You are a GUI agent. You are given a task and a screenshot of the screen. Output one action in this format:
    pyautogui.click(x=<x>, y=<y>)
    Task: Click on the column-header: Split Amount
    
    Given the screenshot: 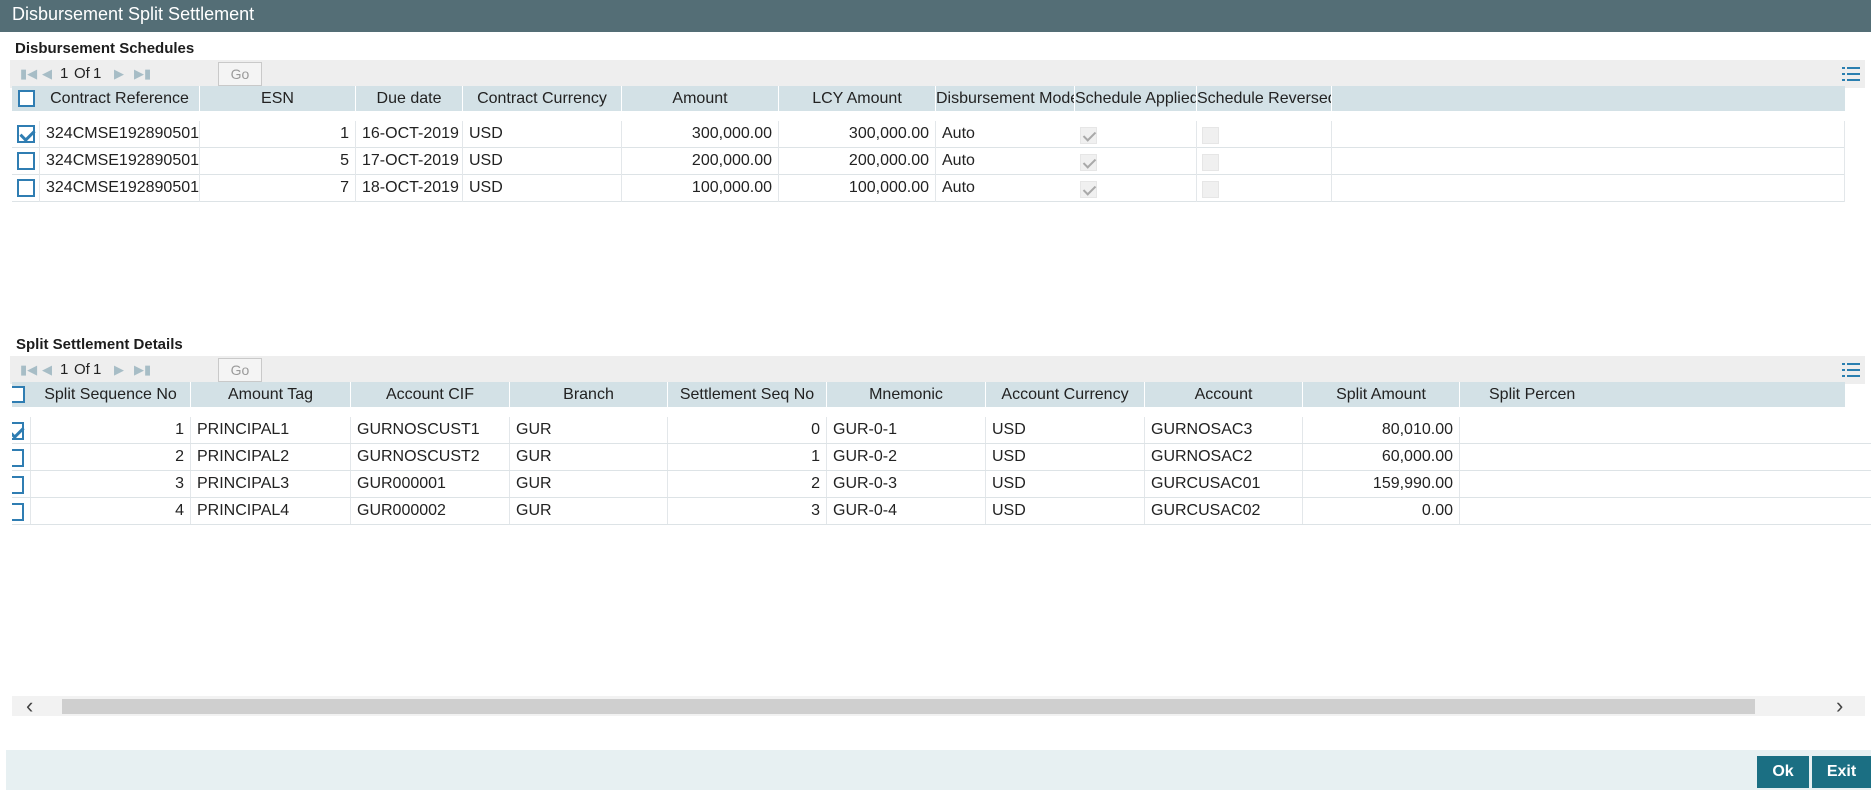 What is the action you would take?
    pyautogui.click(x=1381, y=394)
    